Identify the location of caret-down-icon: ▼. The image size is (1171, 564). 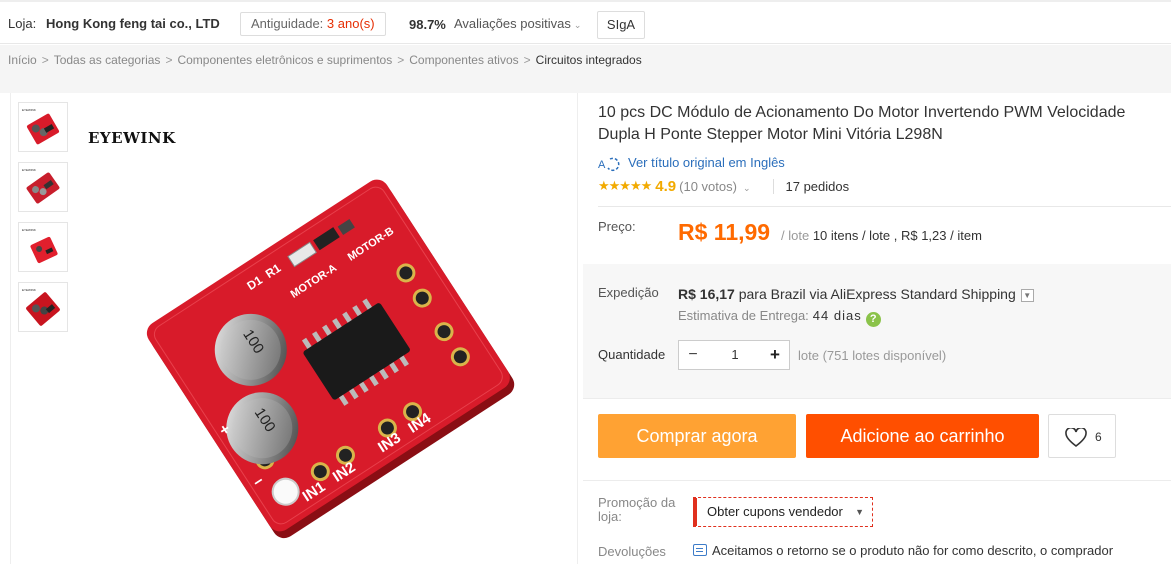
(859, 512).